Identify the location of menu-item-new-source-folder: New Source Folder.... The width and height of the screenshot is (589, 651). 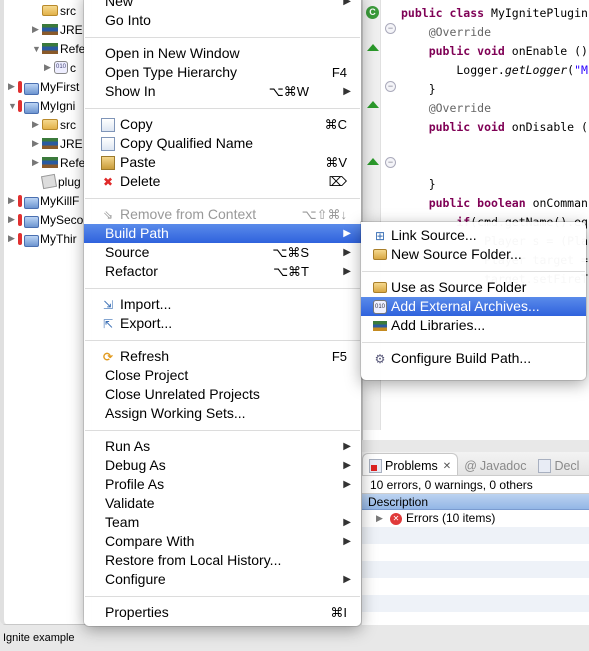
(473, 254).